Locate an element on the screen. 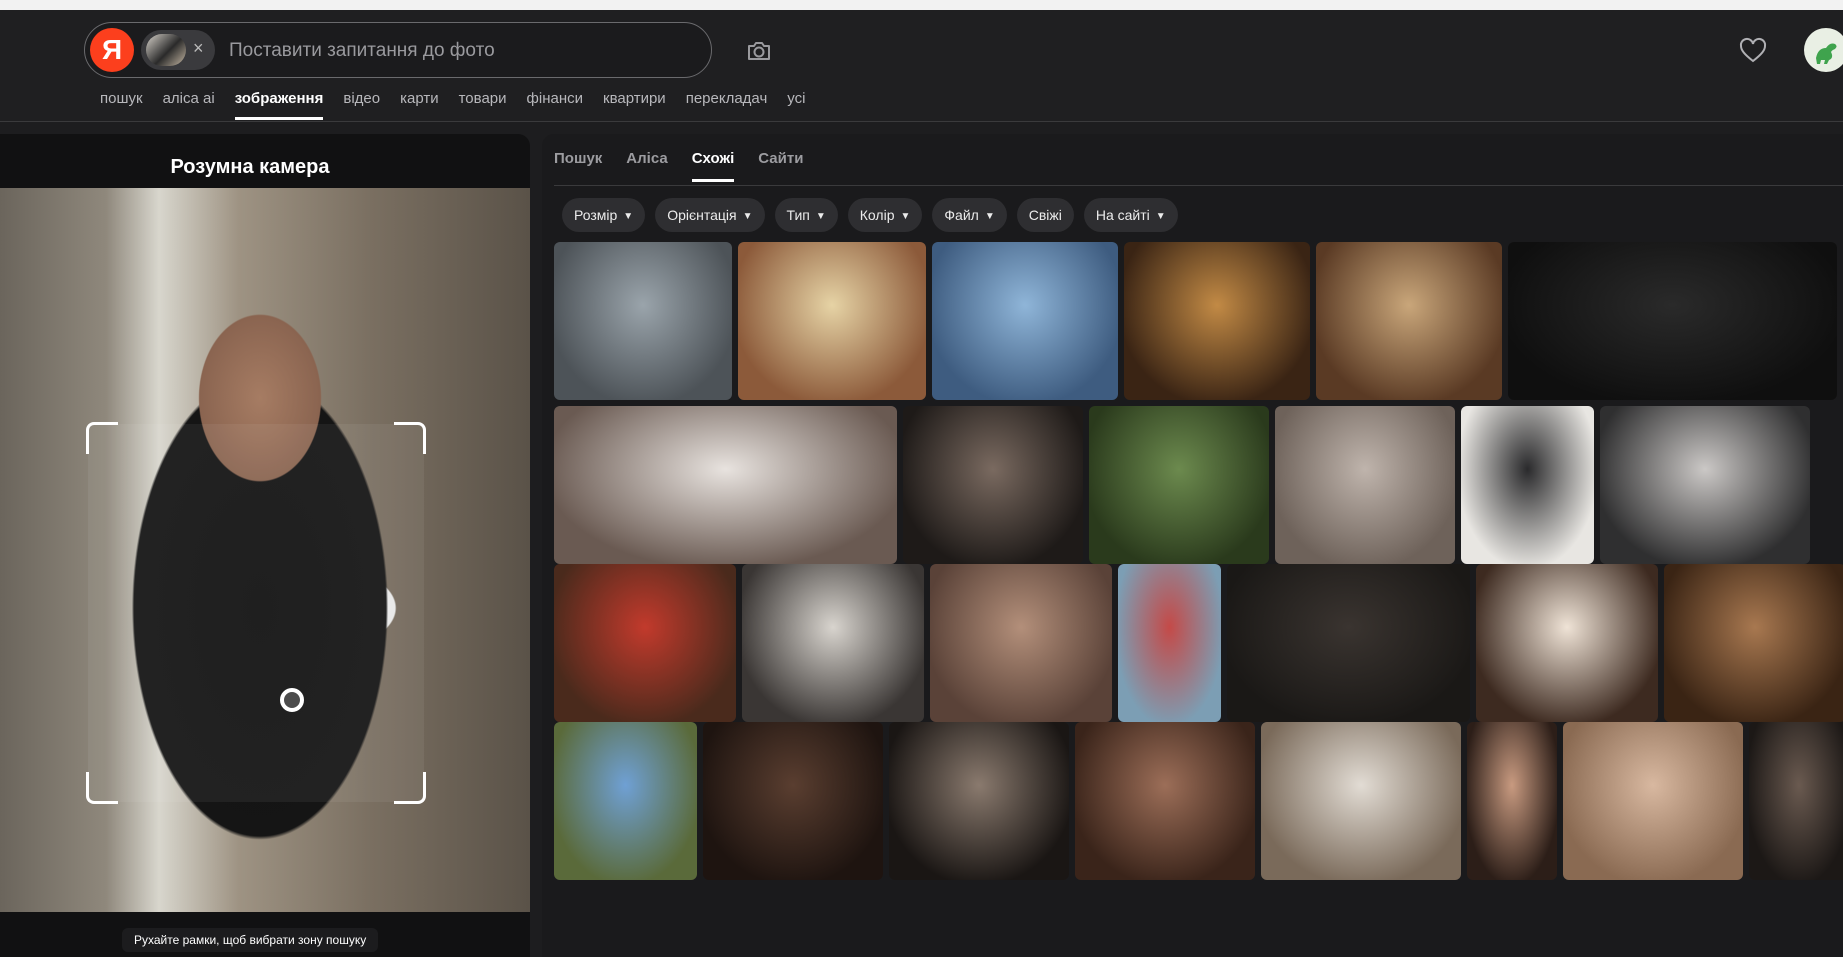 This screenshot has width=1843, height=957. filter-type: Тип ▼ is located at coordinates (806, 215).